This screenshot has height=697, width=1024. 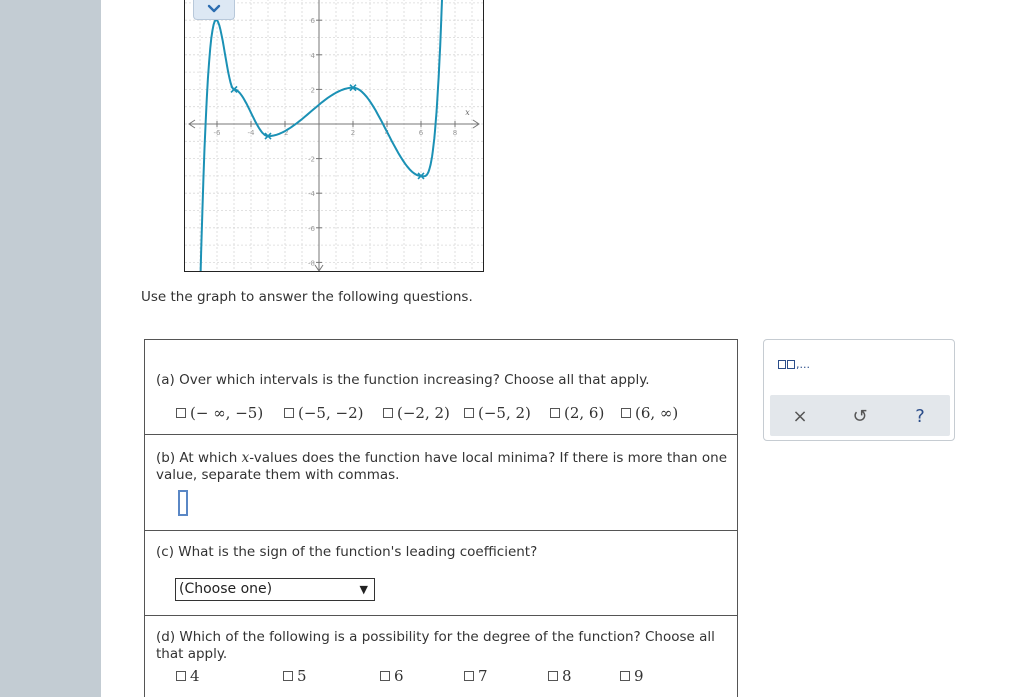 I want to click on option-label: (− ∞, −5), so click(x=227, y=413).